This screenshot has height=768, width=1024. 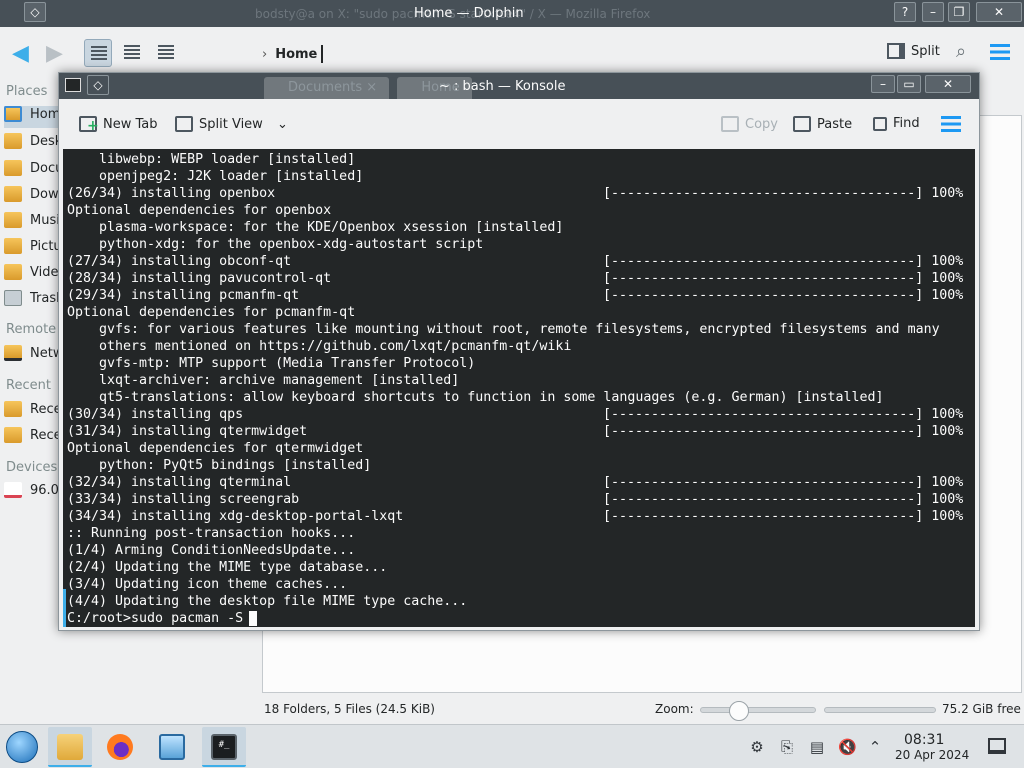 I want to click on find-button: Find, so click(x=896, y=123).